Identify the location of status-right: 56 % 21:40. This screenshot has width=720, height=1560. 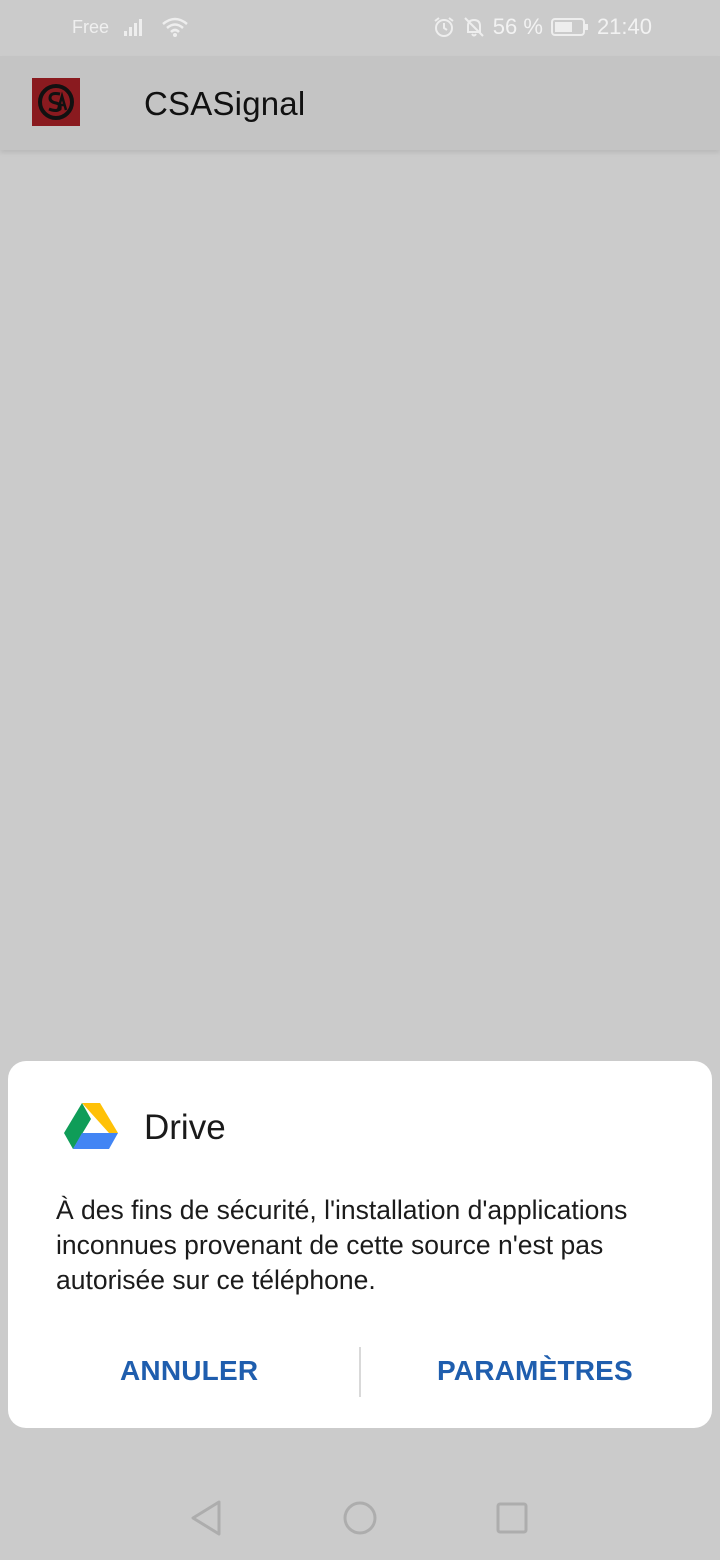
(542, 27).